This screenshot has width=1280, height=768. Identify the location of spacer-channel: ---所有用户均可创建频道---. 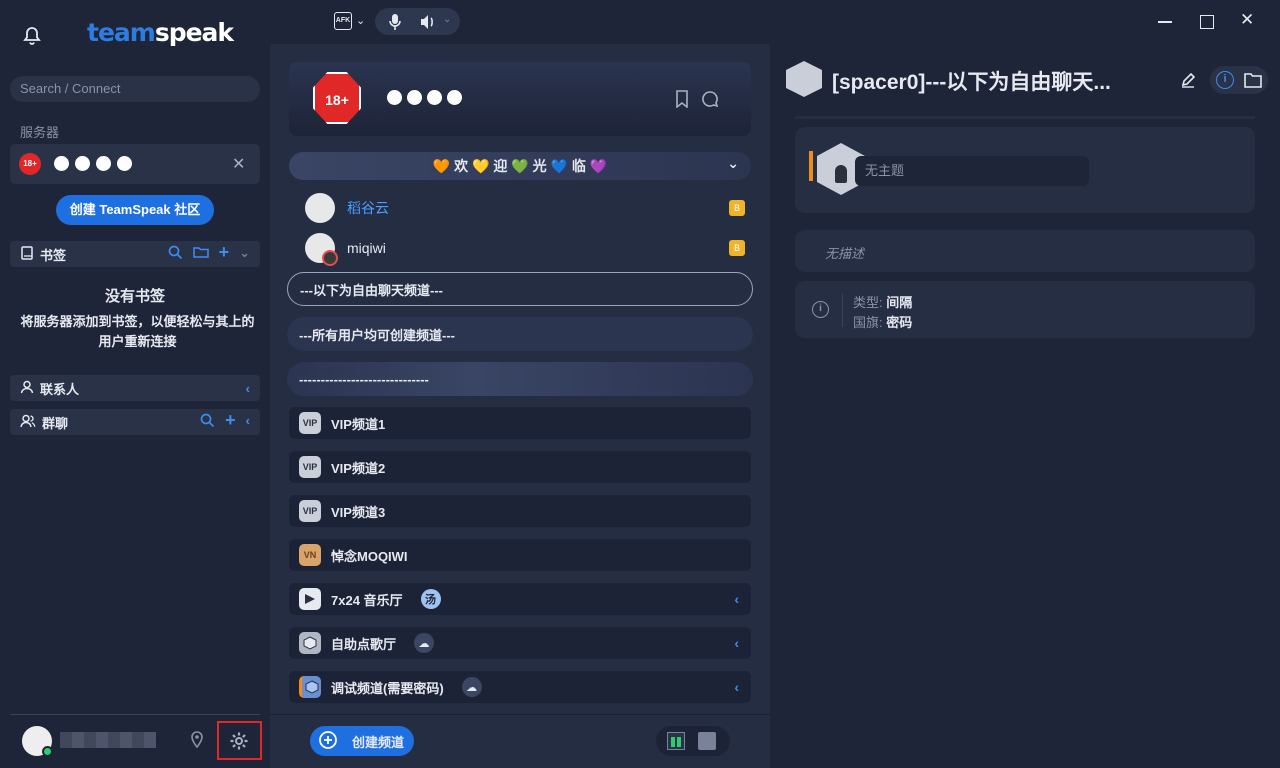
(520, 334).